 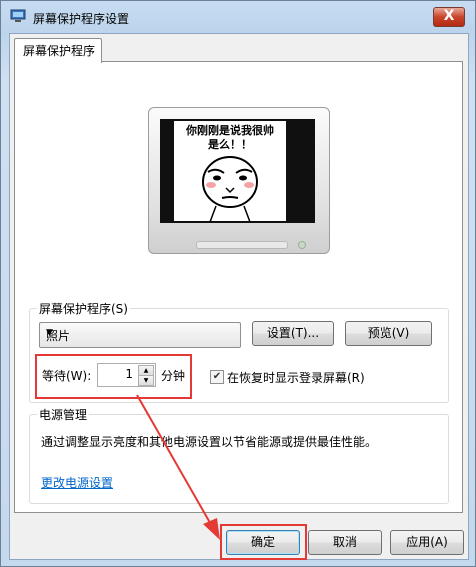 What do you see at coordinates (242, 245) in the screenshot?
I see `monitor-slot` at bounding box center [242, 245].